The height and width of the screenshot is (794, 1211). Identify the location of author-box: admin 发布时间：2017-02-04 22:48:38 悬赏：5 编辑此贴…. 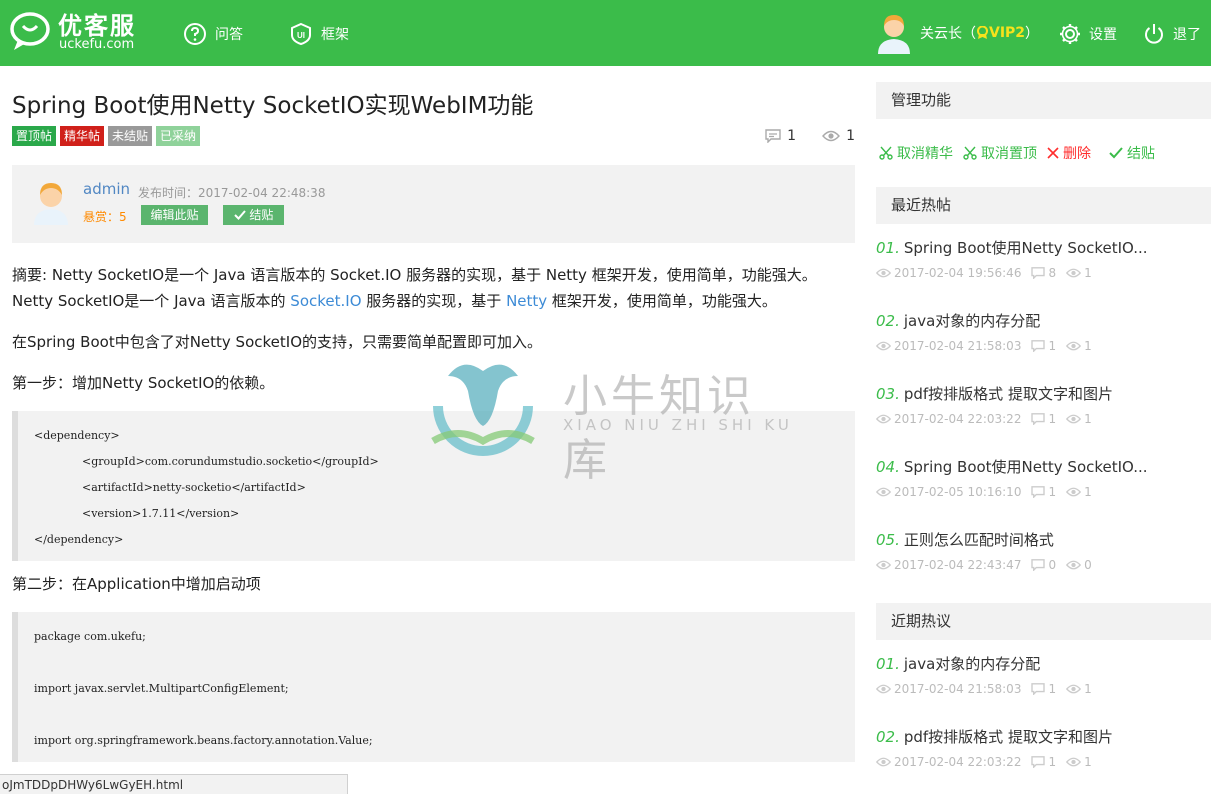
(433, 204).